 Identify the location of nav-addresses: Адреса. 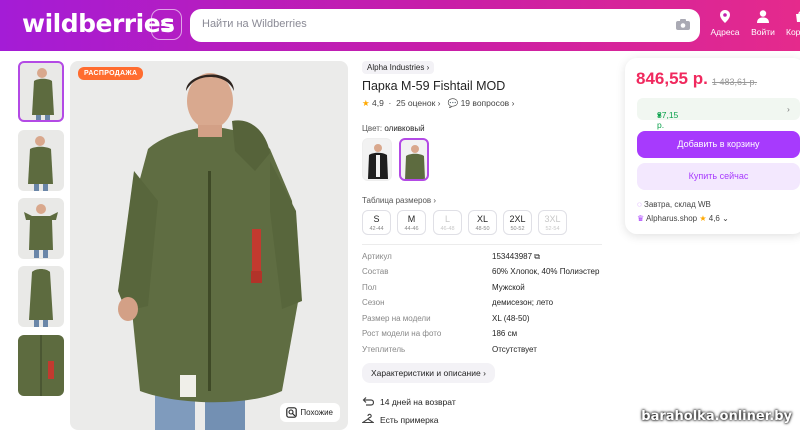
(725, 23).